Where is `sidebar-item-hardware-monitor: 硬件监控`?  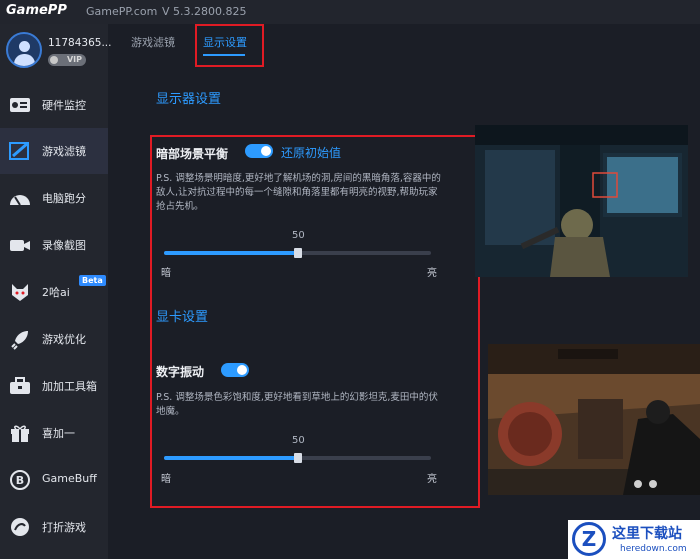
sidebar-item-hardware-monitor: 硬件监控 is located at coordinates (54, 105).